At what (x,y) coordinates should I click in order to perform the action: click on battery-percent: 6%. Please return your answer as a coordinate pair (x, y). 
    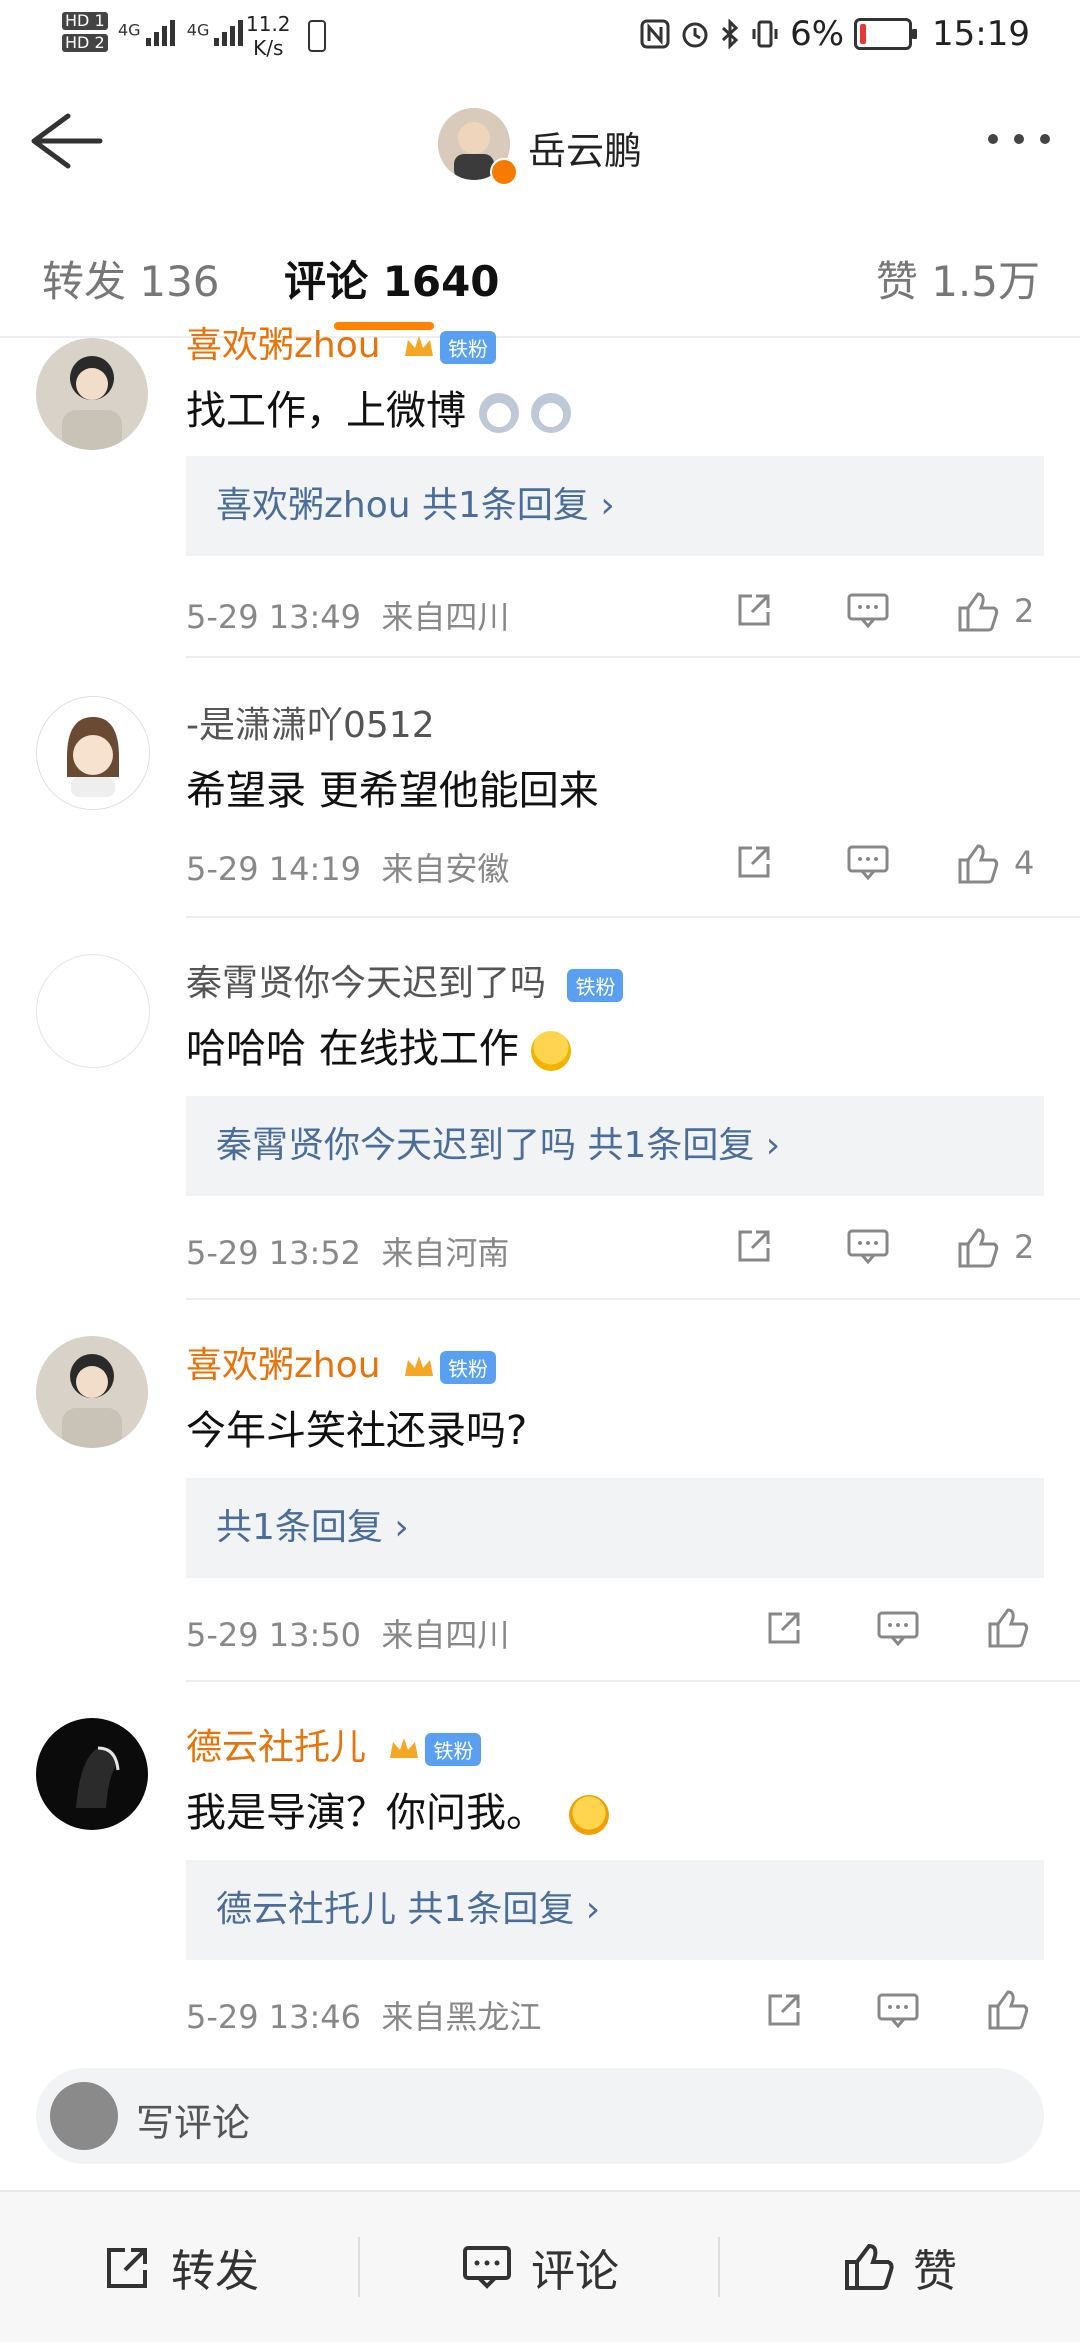
    Looking at the image, I should click on (817, 34).